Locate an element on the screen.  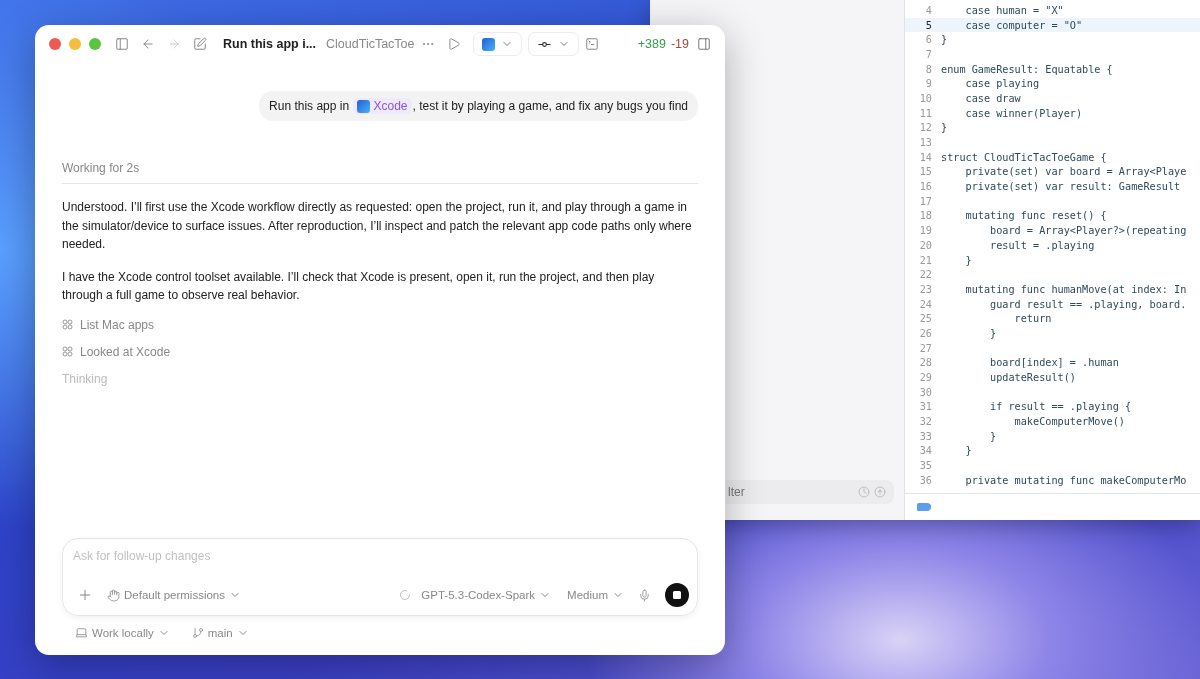
line-number: 12 is located at coordinates (925, 128).